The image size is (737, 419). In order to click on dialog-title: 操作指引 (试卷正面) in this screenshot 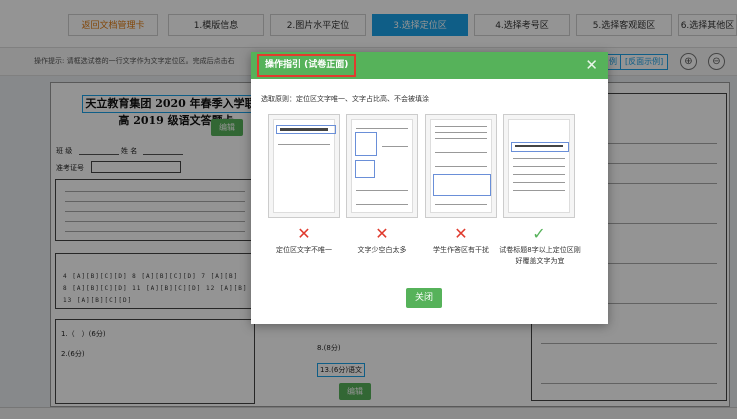, I will do `click(307, 65)`.